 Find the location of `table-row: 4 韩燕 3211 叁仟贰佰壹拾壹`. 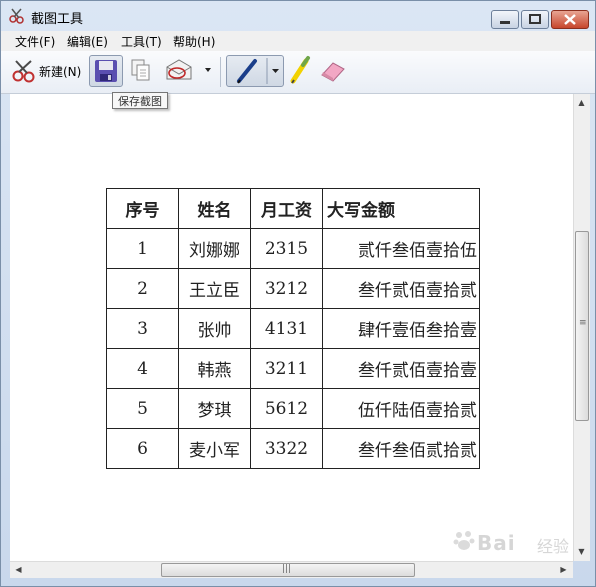

table-row: 4 韩燕 3211 叁仟贰佰壹拾壹 is located at coordinates (293, 368).